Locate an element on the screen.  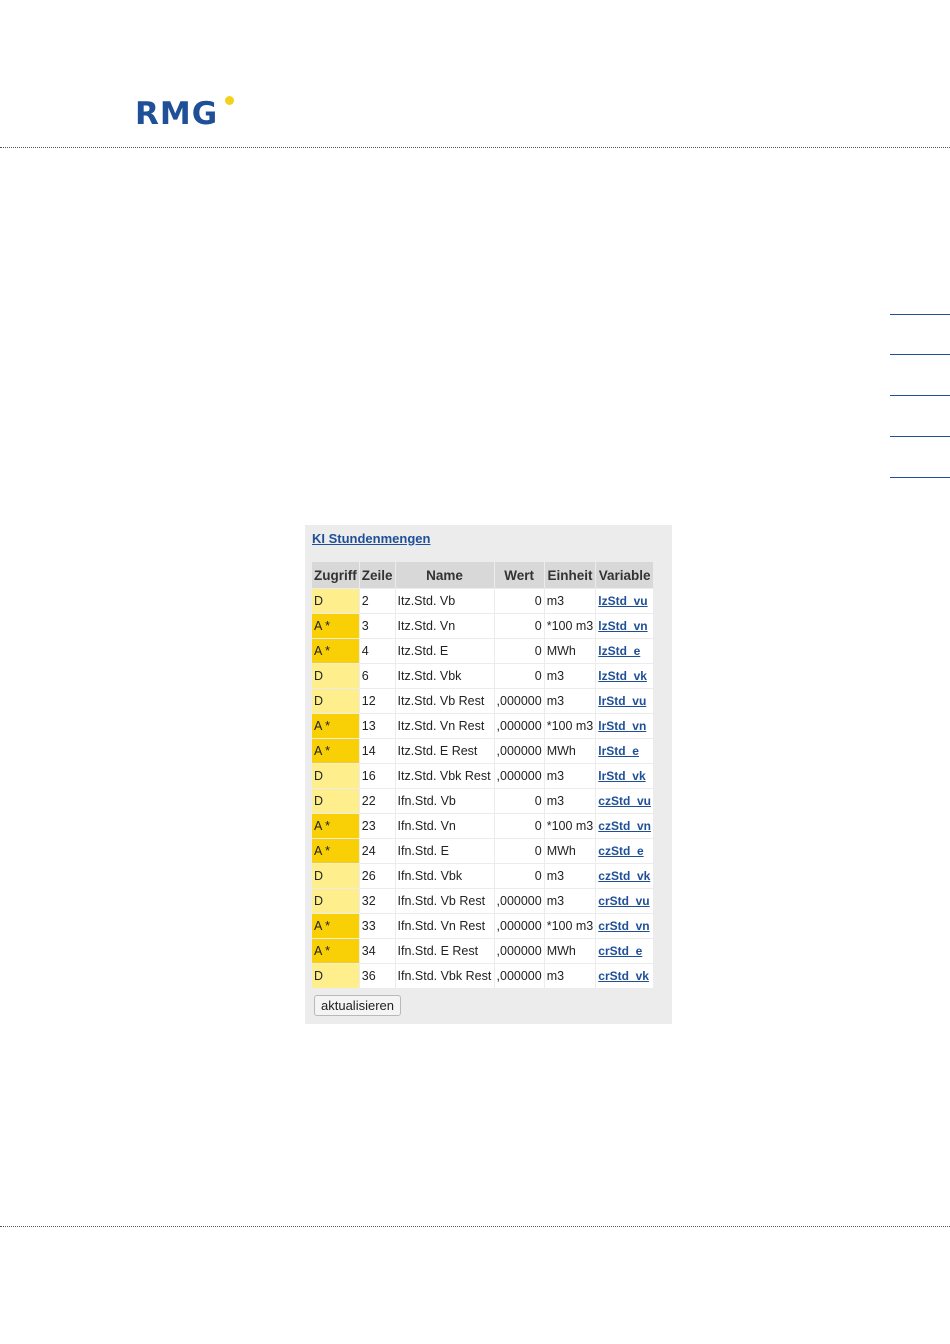
variable-cell: lzStd_vn is located at coordinates (624, 626).